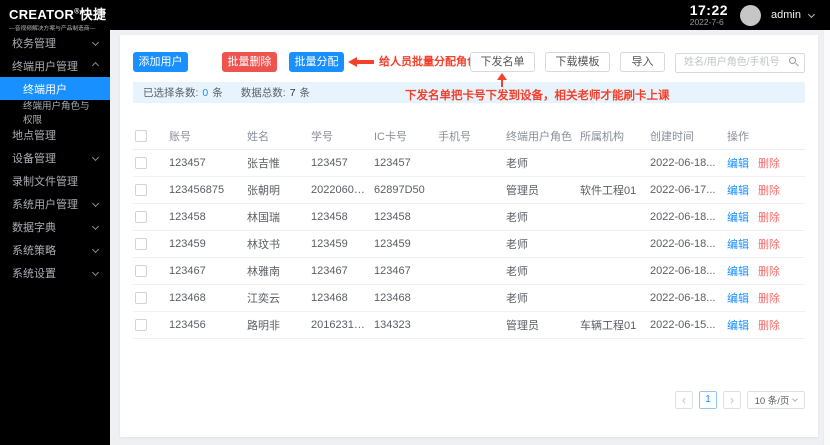 The image size is (830, 445). What do you see at coordinates (404, 325) in the screenshot?
I see `cell-ic-card: 134323` at bounding box center [404, 325].